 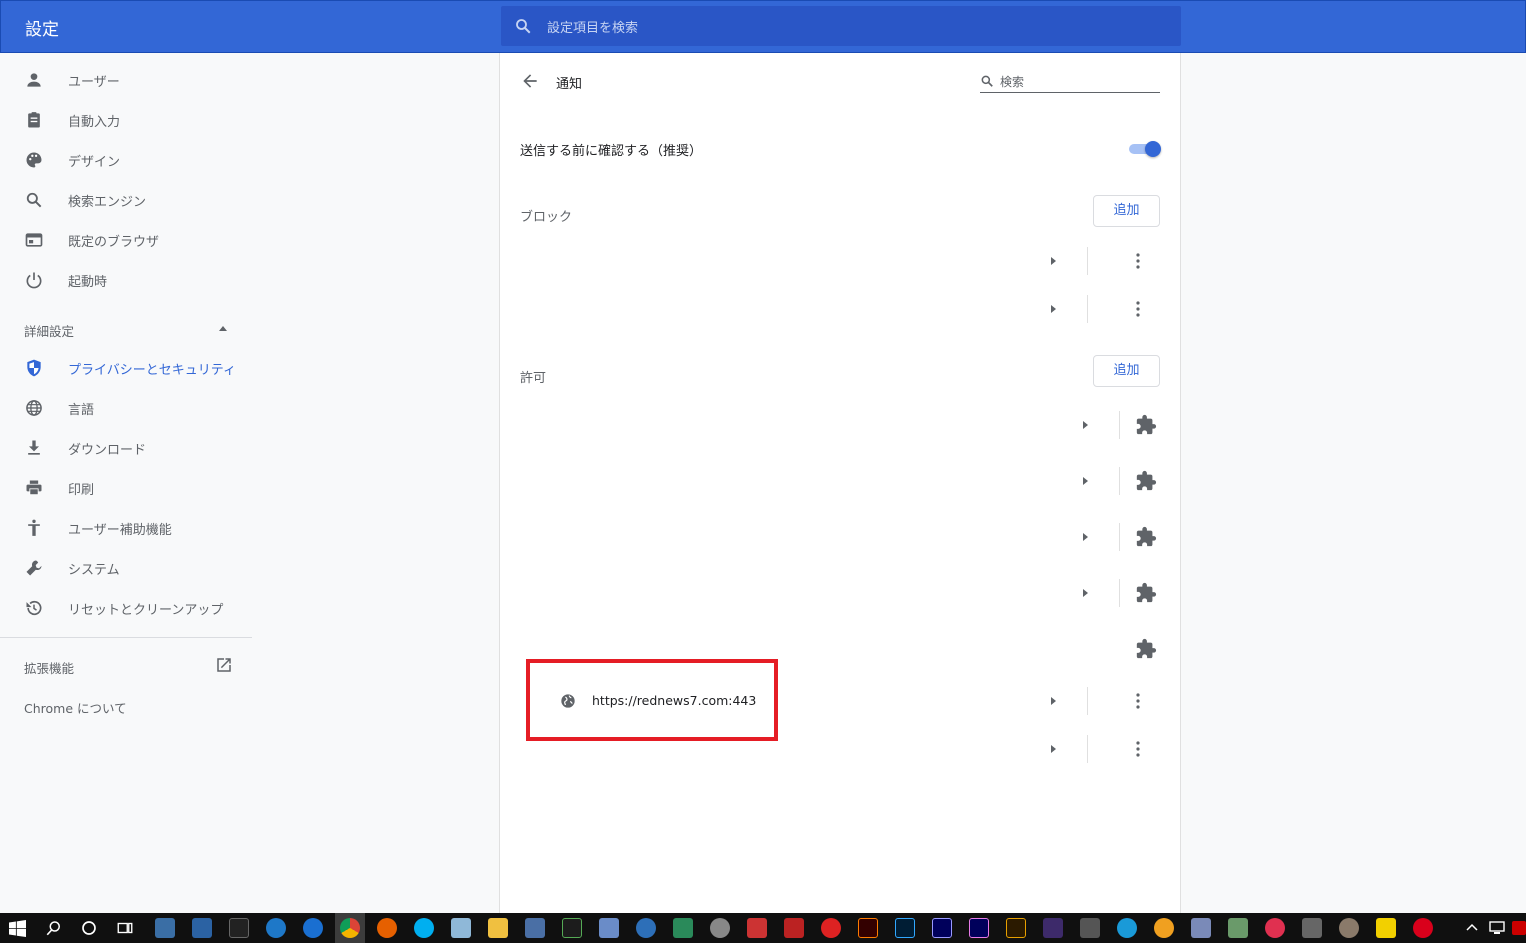 I want to click on sidebar-item-default-browser: 既定のブラウザ, so click(x=126, y=240).